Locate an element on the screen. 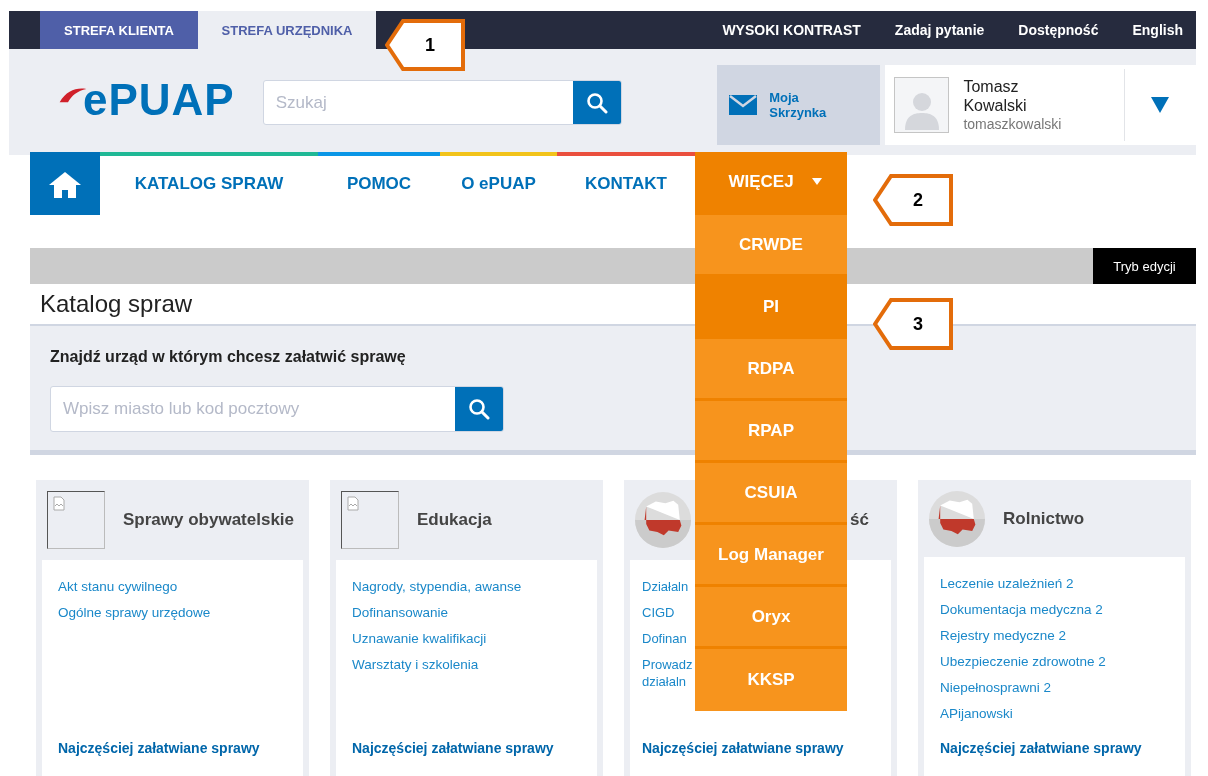 Image resolution: width=1208 pixels, height=776 pixels. search-label: Znajdź urząd w którym chcesz załatwić sprawę is located at coordinates (228, 357).